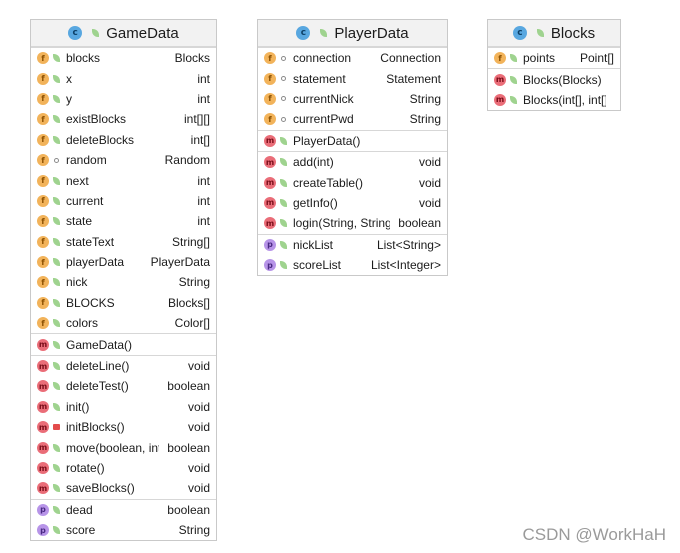 The height and width of the screenshot is (553, 680). What do you see at coordinates (123, 221) in the screenshot?
I see `field-row: f state int` at bounding box center [123, 221].